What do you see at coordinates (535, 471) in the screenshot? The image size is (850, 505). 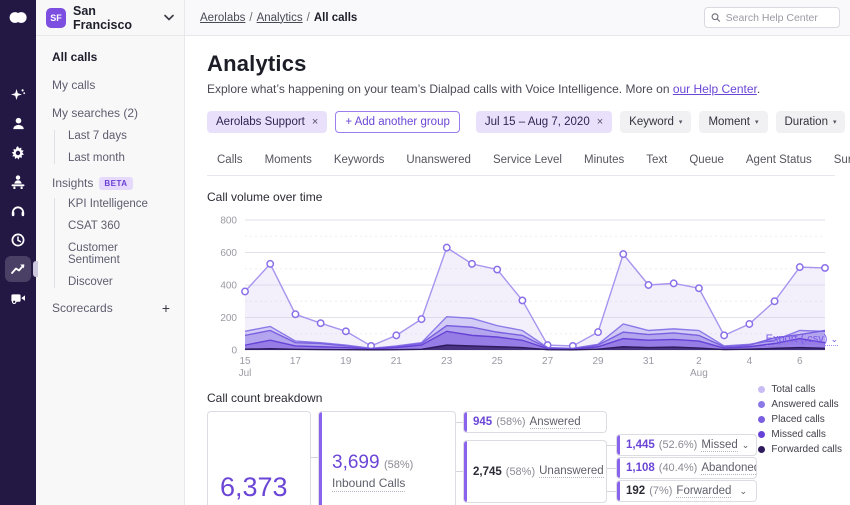 I see `unanswered-calls-box: 2,745 (58%) Unanswered` at bounding box center [535, 471].